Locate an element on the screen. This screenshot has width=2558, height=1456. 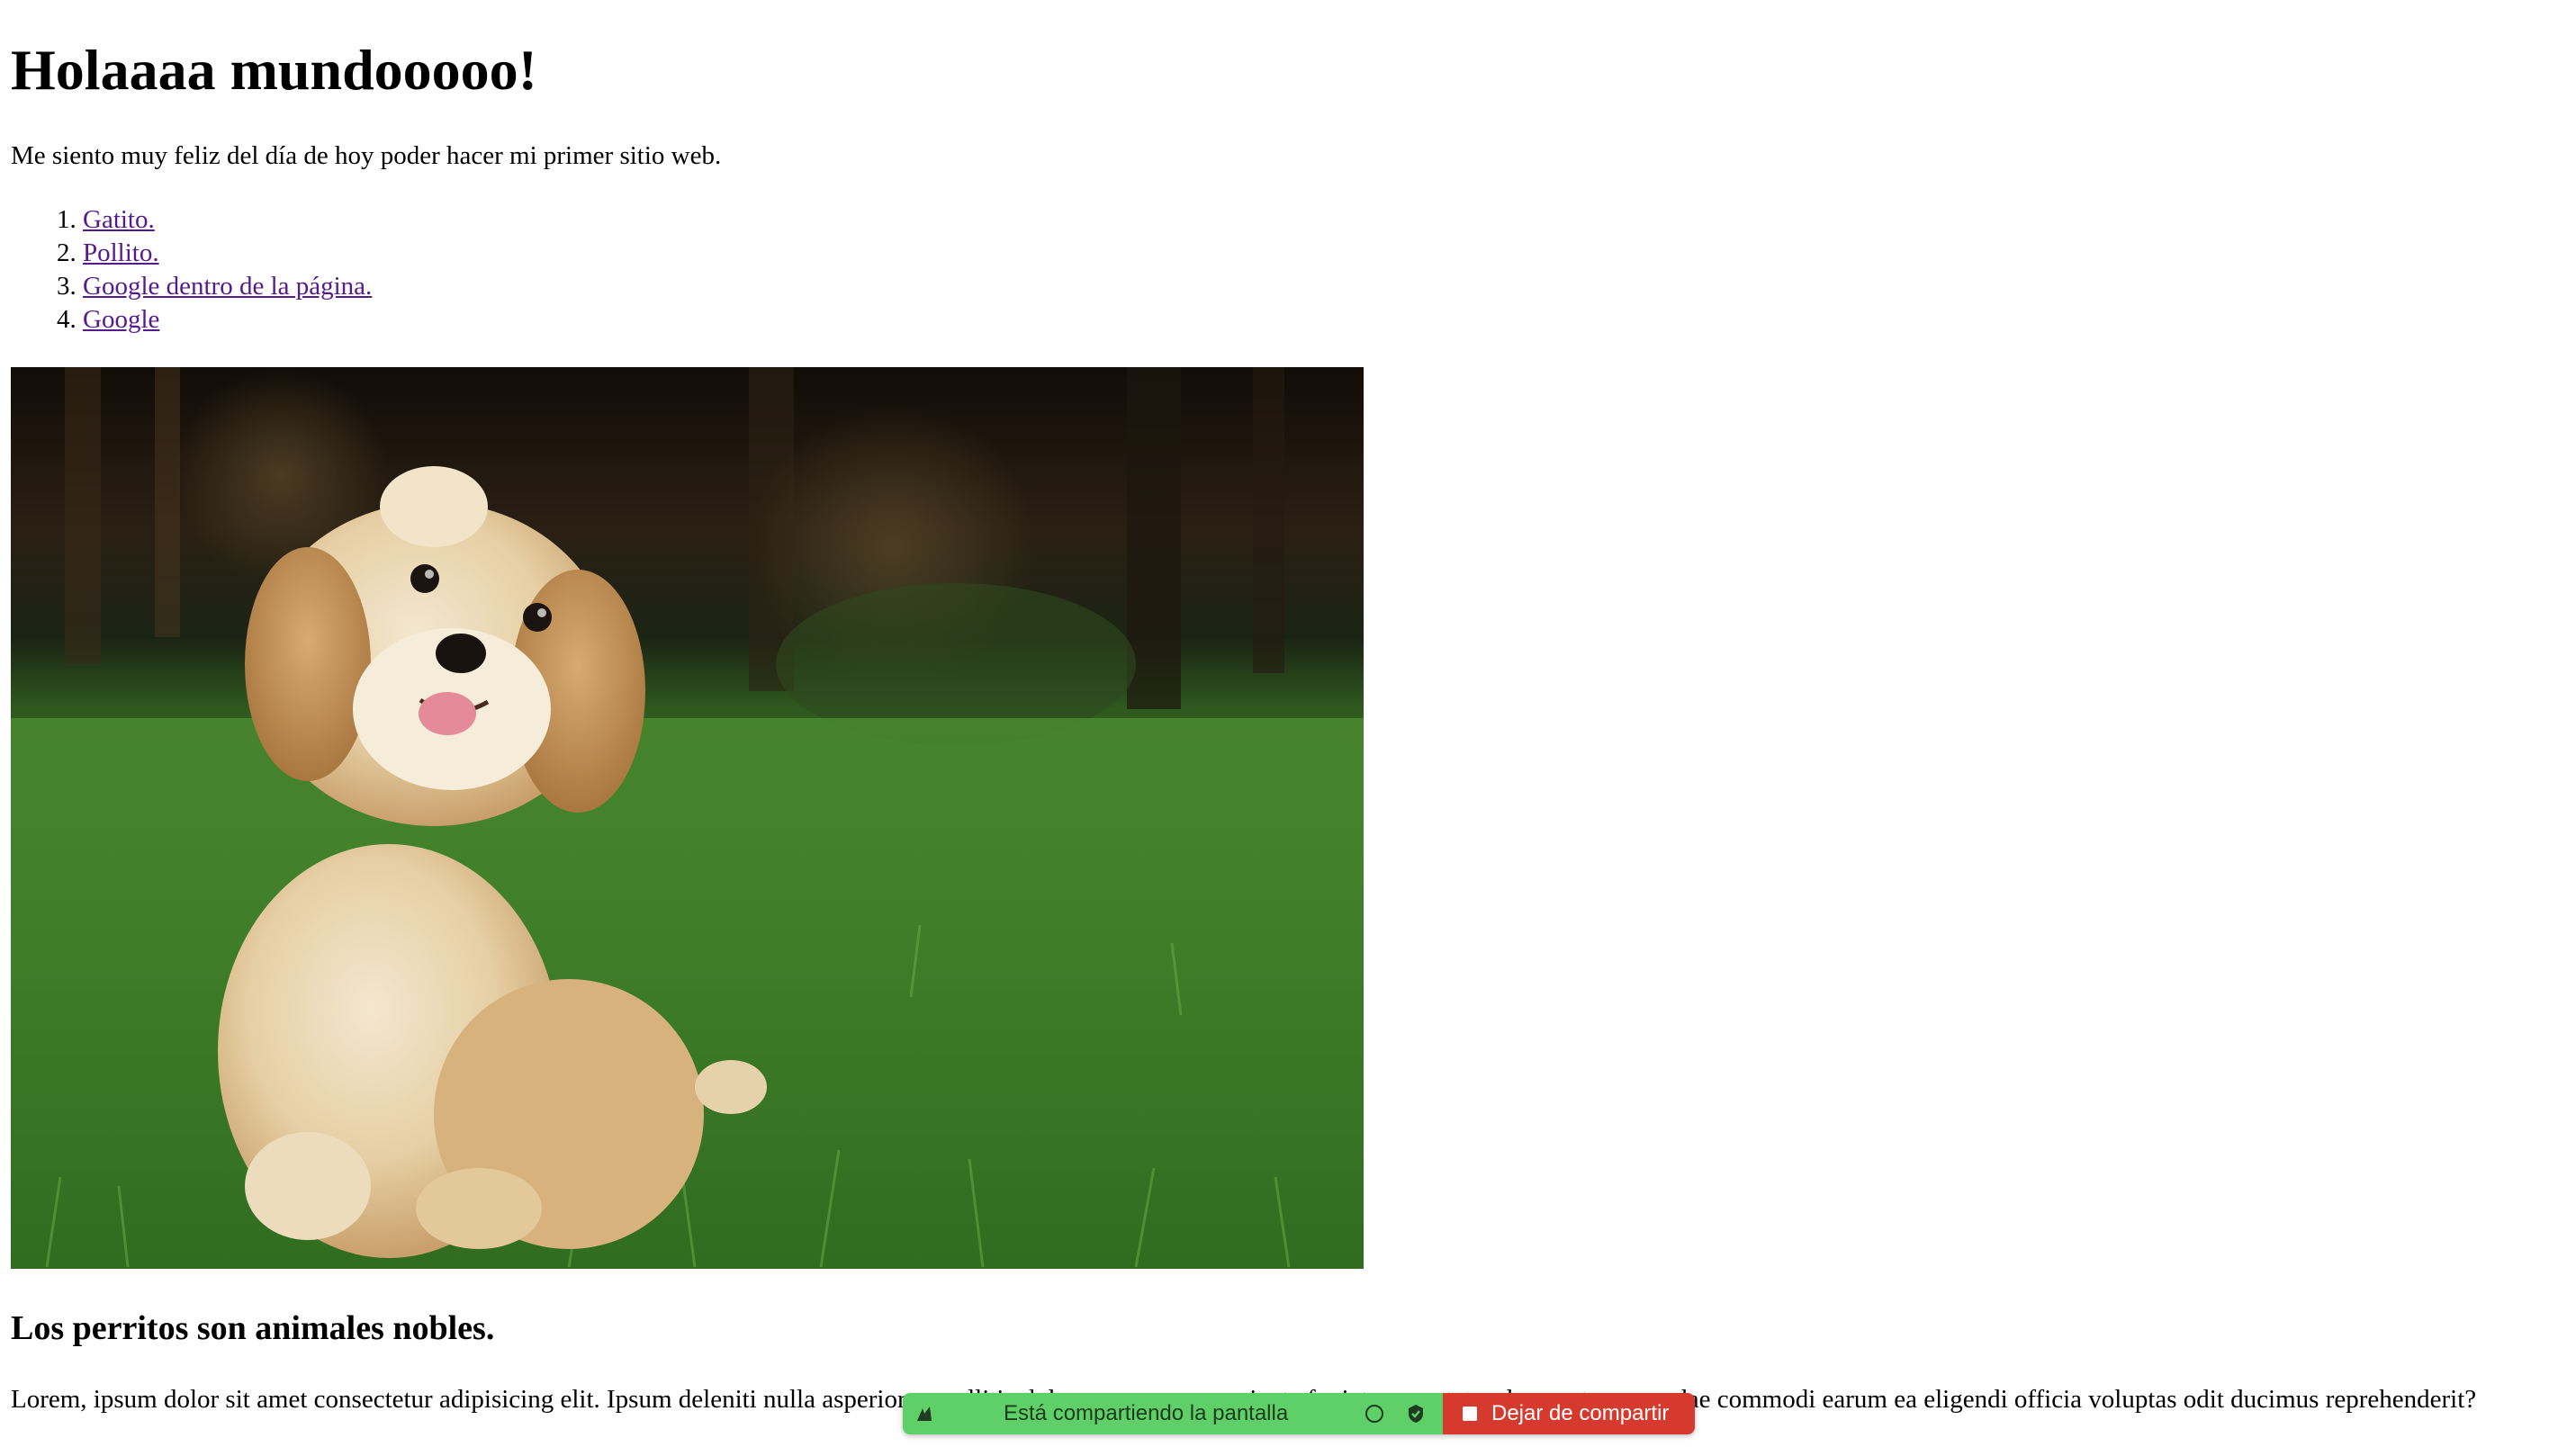
drag-handle-icon is located at coordinates (925, 1414).